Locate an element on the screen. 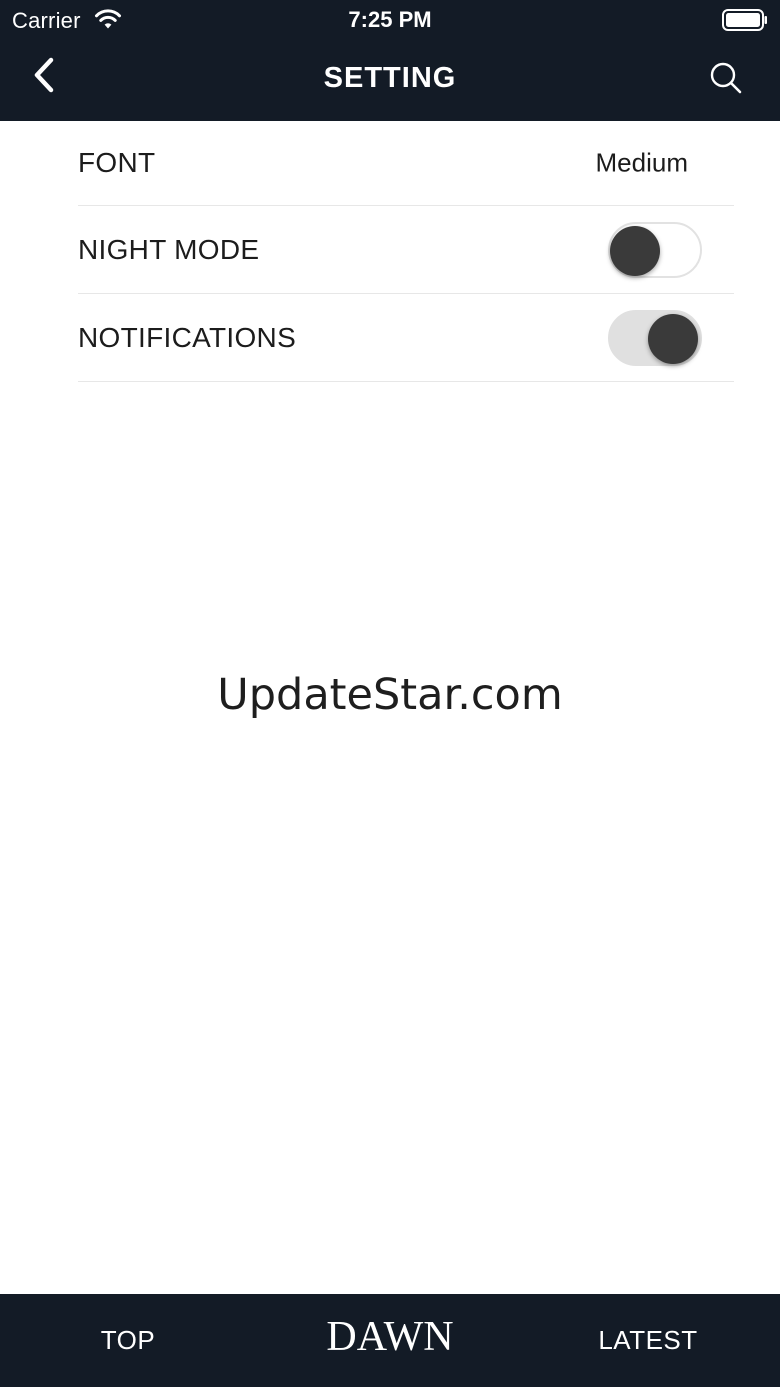  battery-icon is located at coordinates (744, 20).